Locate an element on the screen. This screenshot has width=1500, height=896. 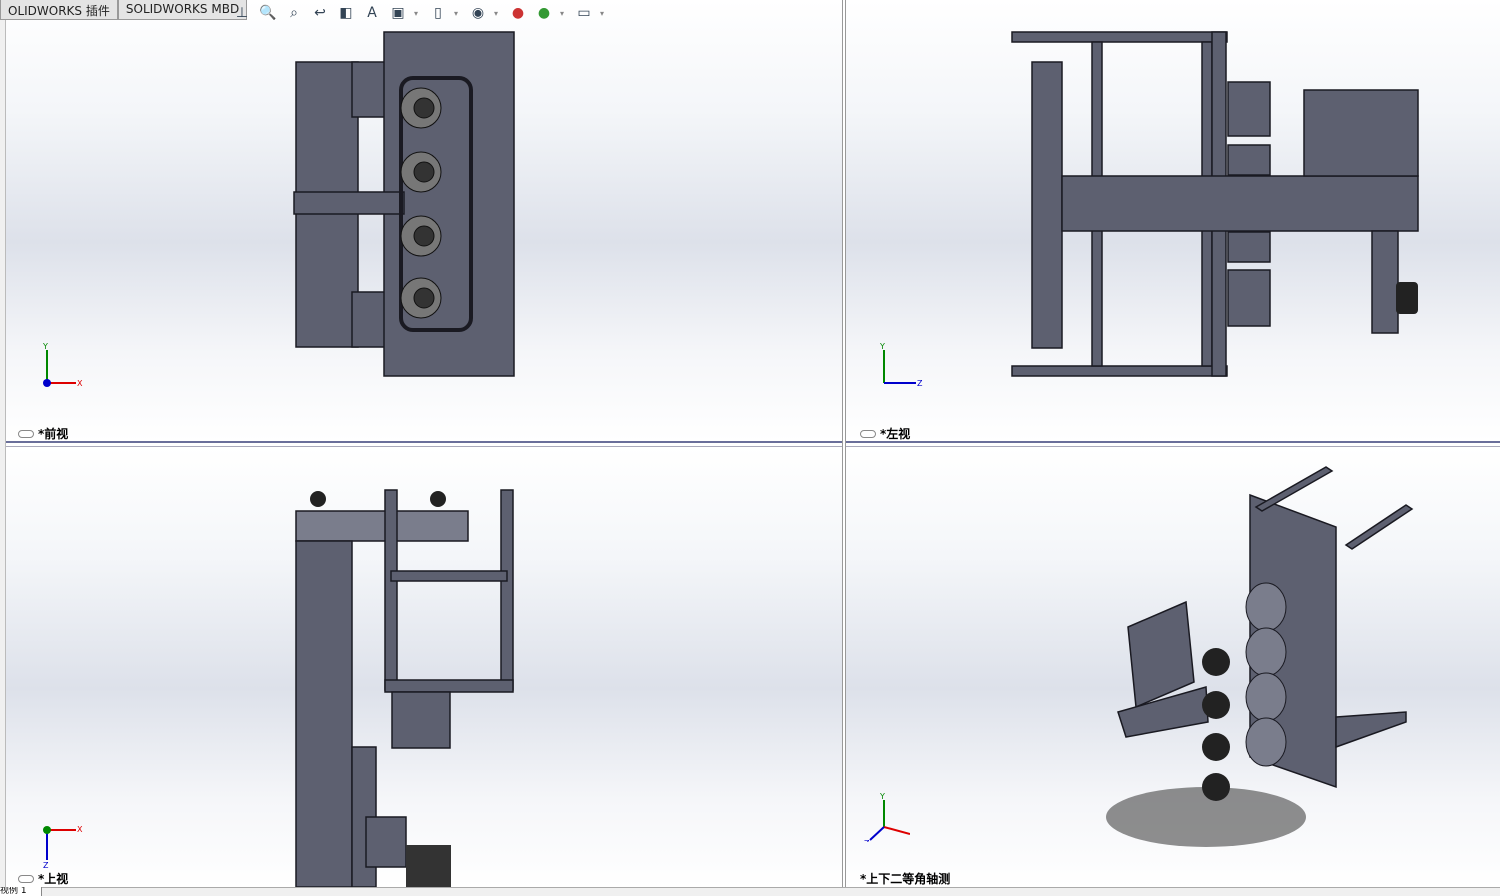
top-view-model is located at coordinates (404, 688).